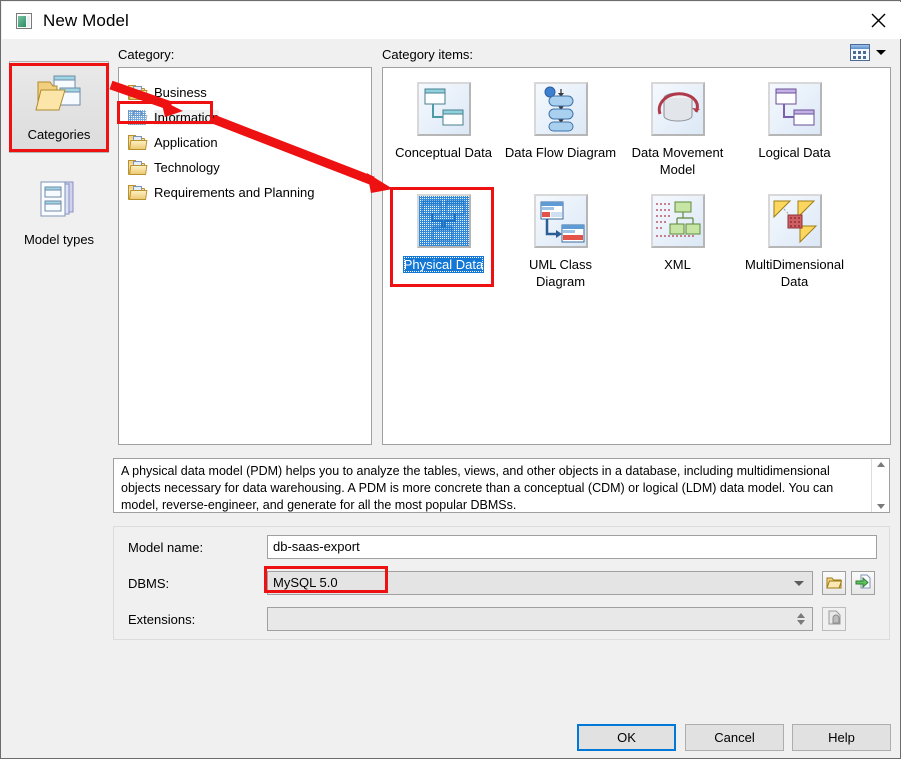 The height and width of the screenshot is (760, 901). I want to click on help-button: Help, so click(841, 737).